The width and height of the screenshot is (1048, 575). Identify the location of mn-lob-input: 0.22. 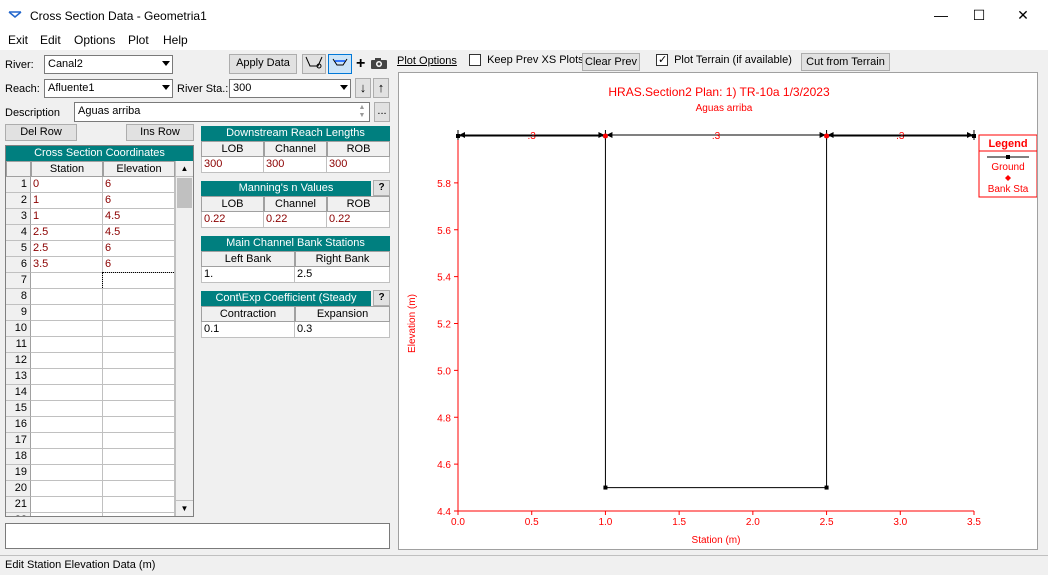
(232, 220).